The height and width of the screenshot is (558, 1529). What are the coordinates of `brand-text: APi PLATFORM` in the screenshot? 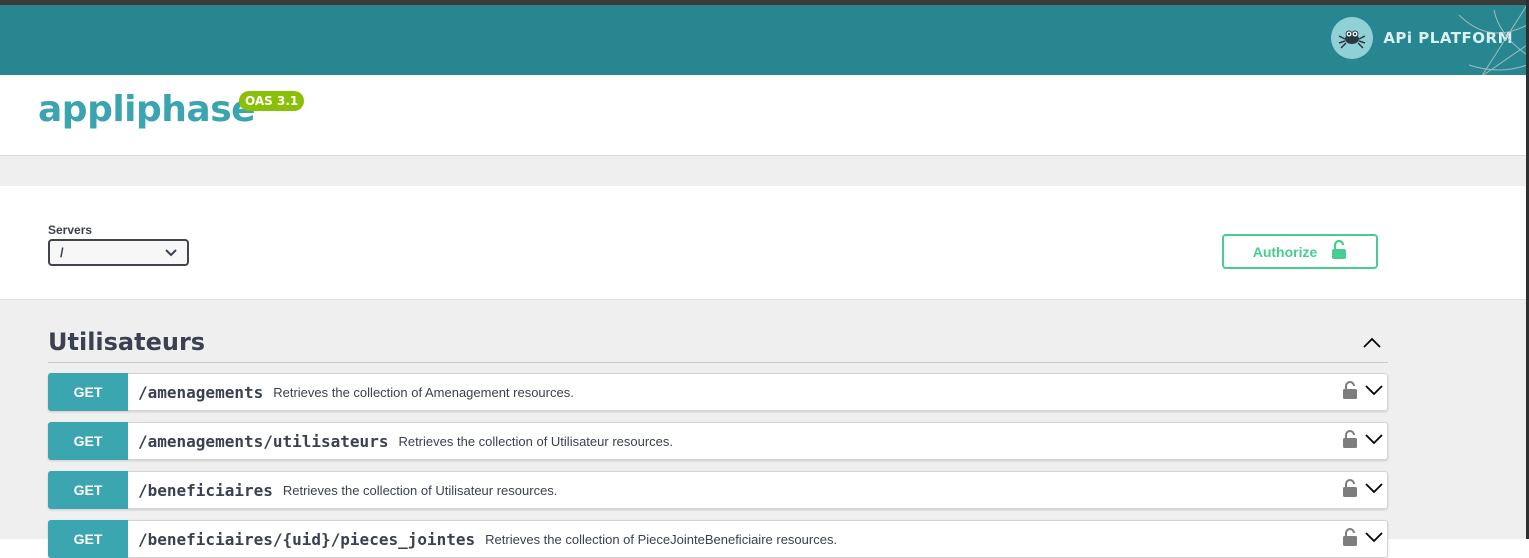 It's located at (1448, 38).